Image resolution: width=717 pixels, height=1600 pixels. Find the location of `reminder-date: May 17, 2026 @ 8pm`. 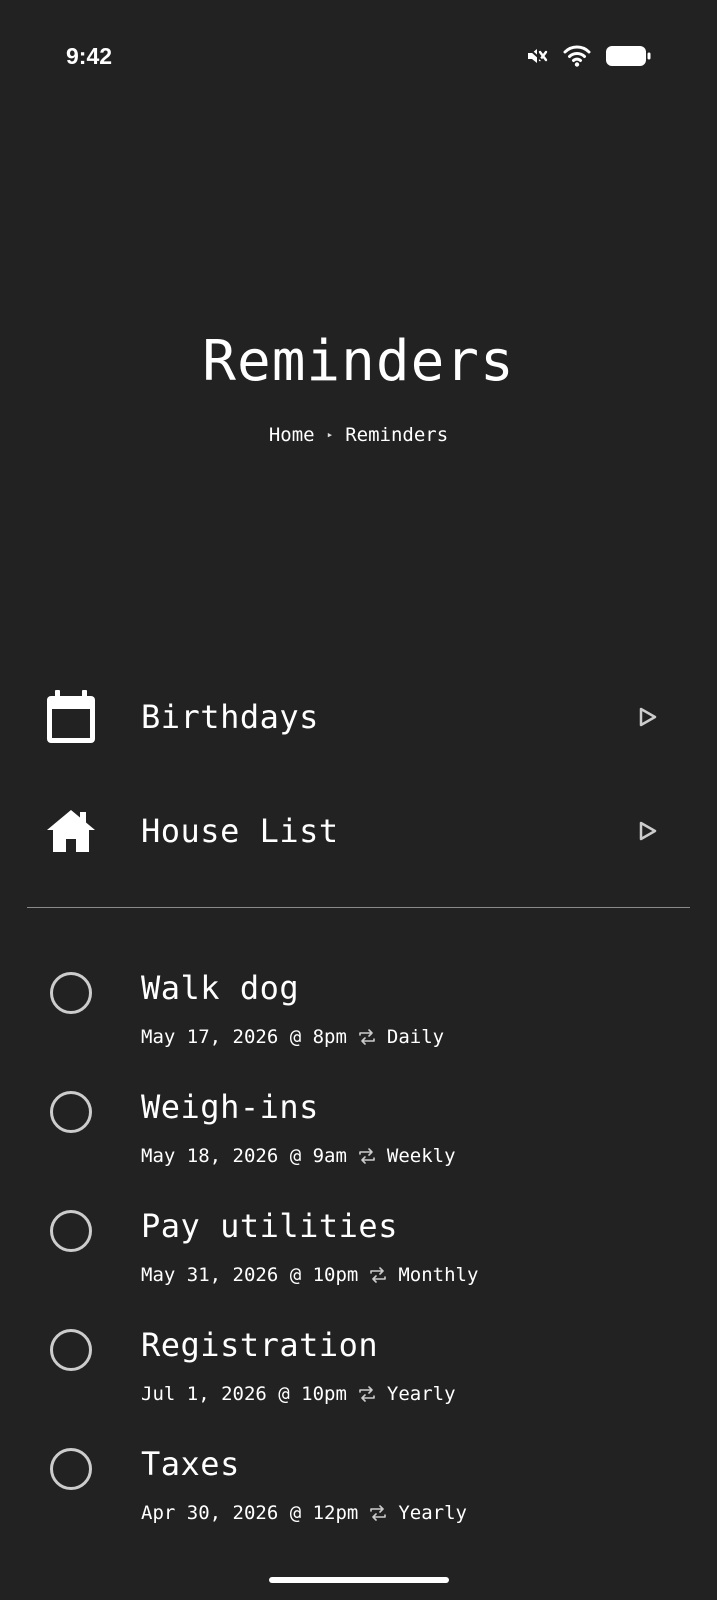

reminder-date: May 17, 2026 @ 8pm is located at coordinates (244, 1037).